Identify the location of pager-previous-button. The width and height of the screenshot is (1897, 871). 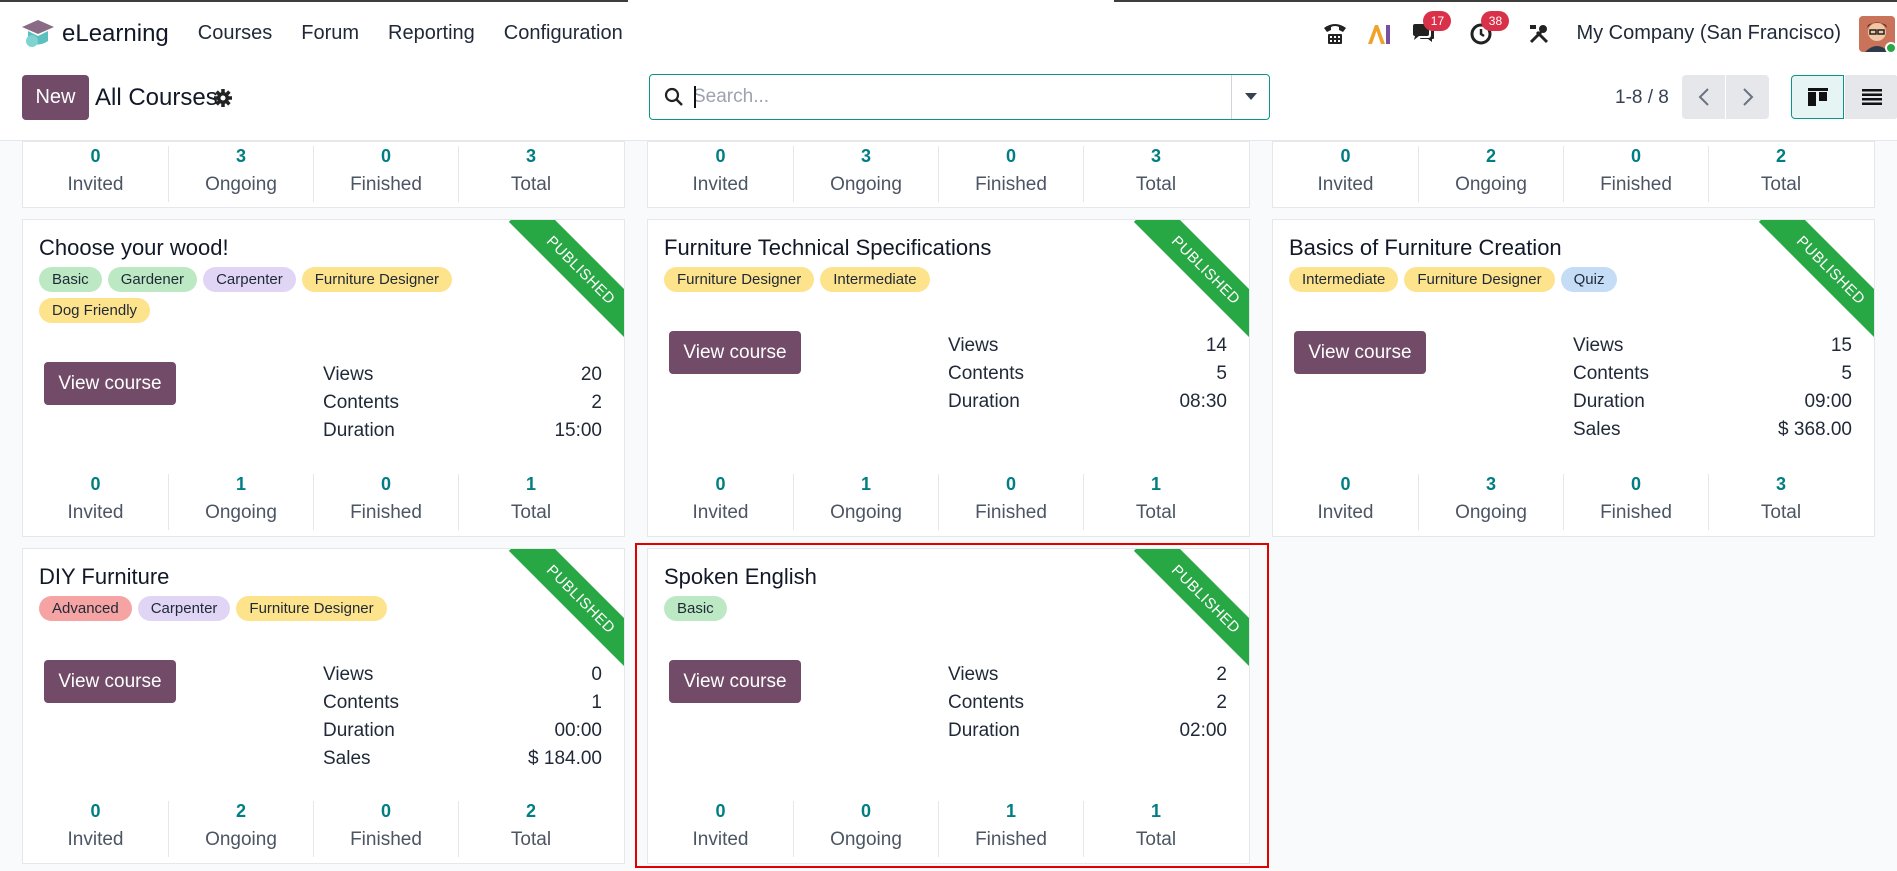
(1703, 97).